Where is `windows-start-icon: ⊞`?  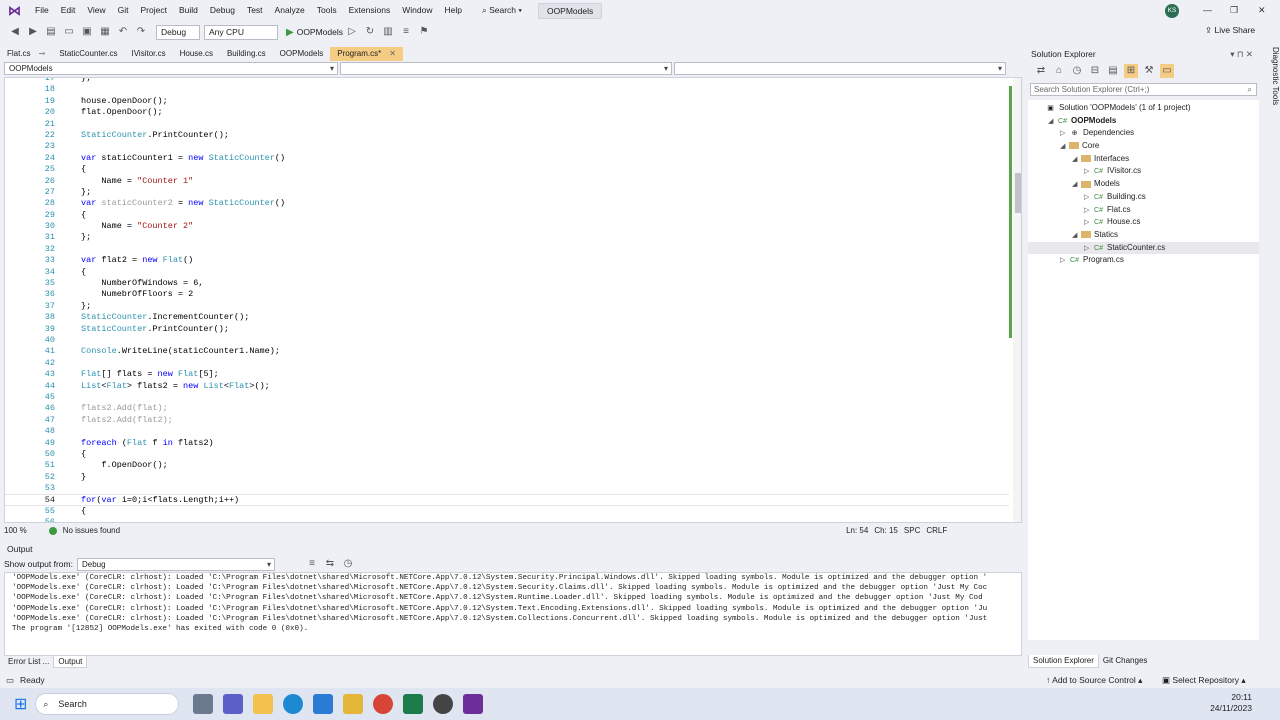
windows-start-icon: ⊞ is located at coordinates (20, 704).